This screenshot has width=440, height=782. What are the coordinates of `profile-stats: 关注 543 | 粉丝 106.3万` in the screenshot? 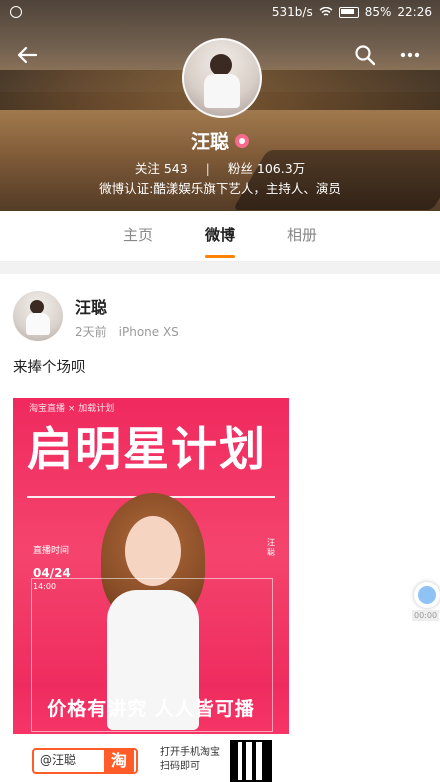 It's located at (220, 168).